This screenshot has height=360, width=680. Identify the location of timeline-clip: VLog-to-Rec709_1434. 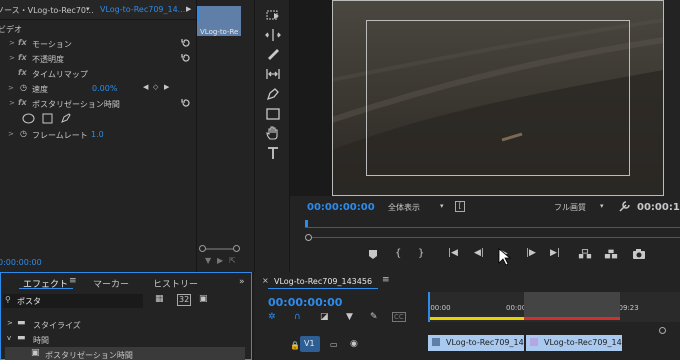
(476, 343).